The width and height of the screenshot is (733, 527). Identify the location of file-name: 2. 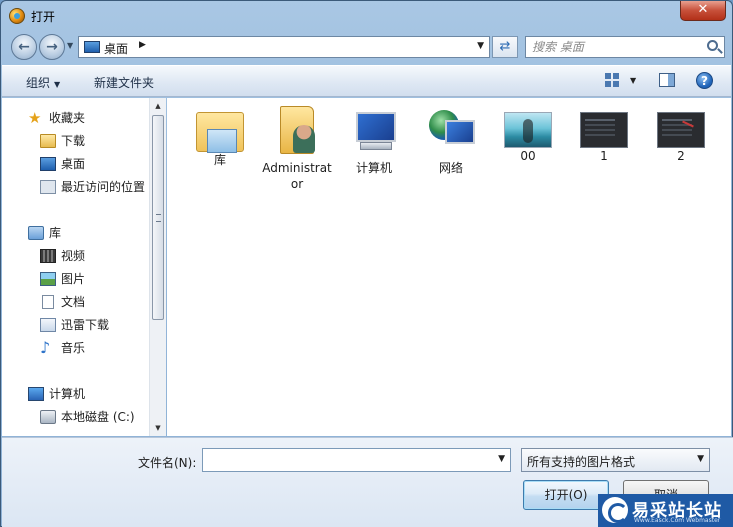
(681, 156).